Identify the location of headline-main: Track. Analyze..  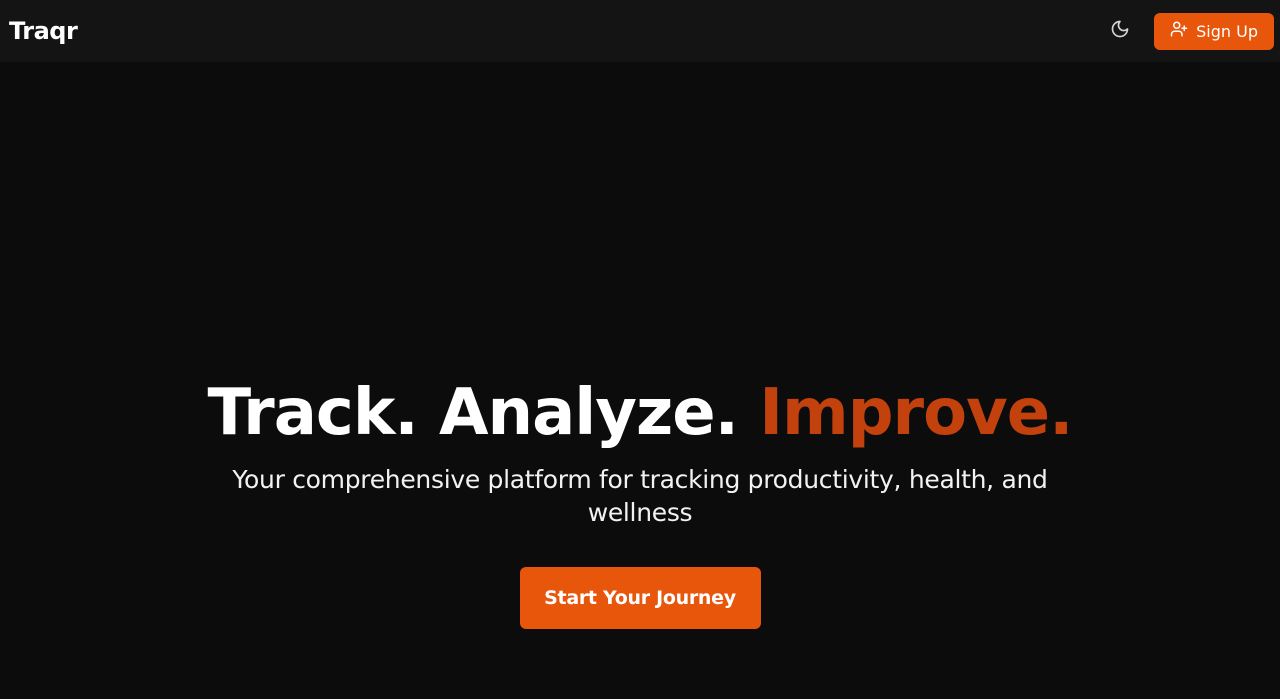
(483, 413).